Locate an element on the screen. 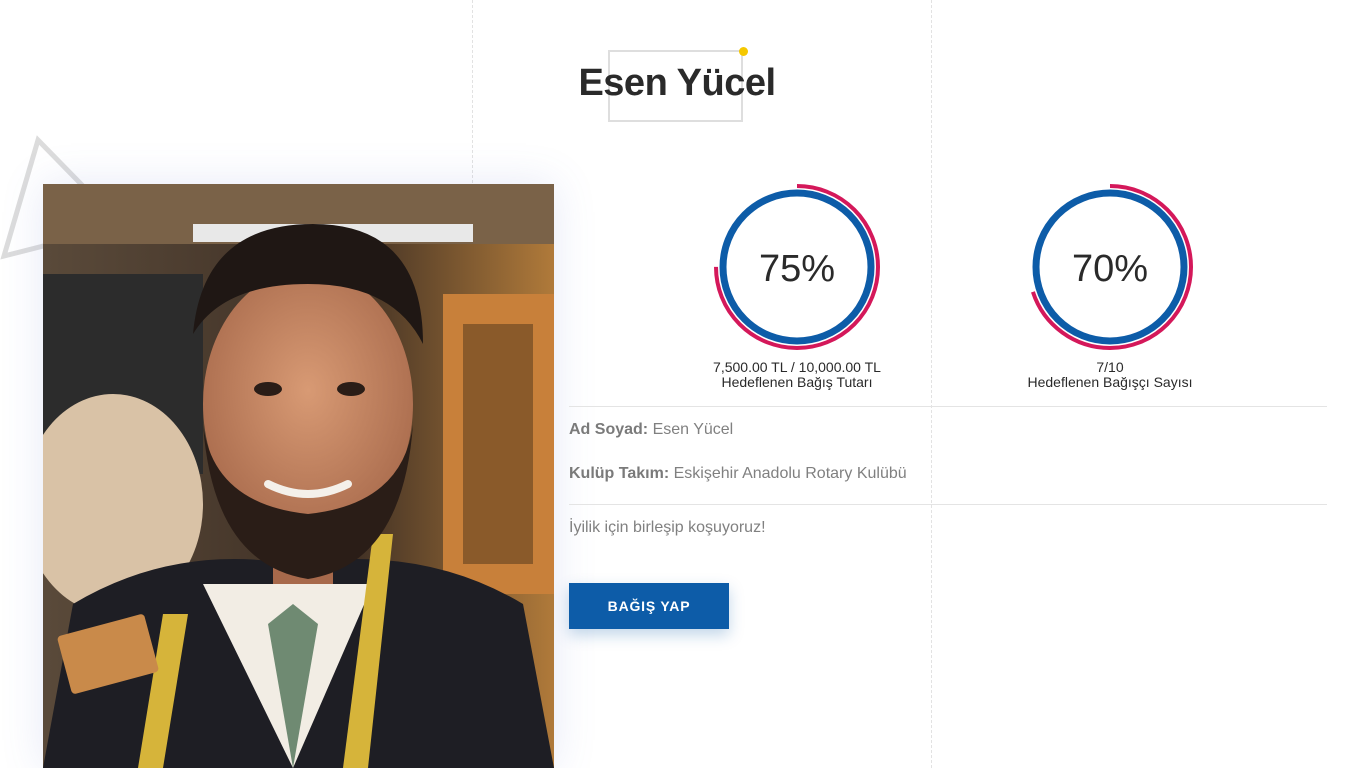 Image resolution: width=1367 pixels, height=768 pixels. stat-label: Hedeflenen Bağış Tutarı is located at coordinates (797, 382).